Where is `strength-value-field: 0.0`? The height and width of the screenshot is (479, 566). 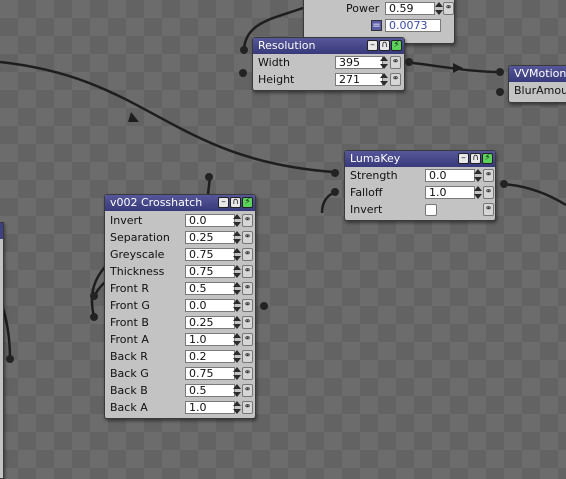
strength-value-field: 0.0 is located at coordinates (450, 175).